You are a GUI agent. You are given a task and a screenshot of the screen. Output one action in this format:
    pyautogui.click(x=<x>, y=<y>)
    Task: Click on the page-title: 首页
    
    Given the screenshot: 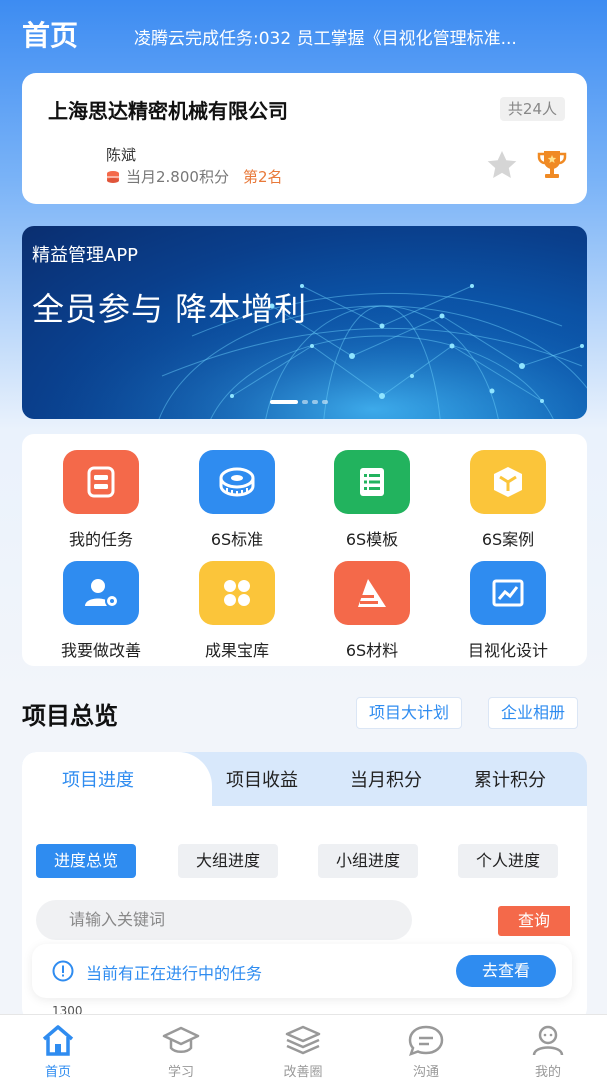 What is the action you would take?
    pyautogui.click(x=50, y=35)
    